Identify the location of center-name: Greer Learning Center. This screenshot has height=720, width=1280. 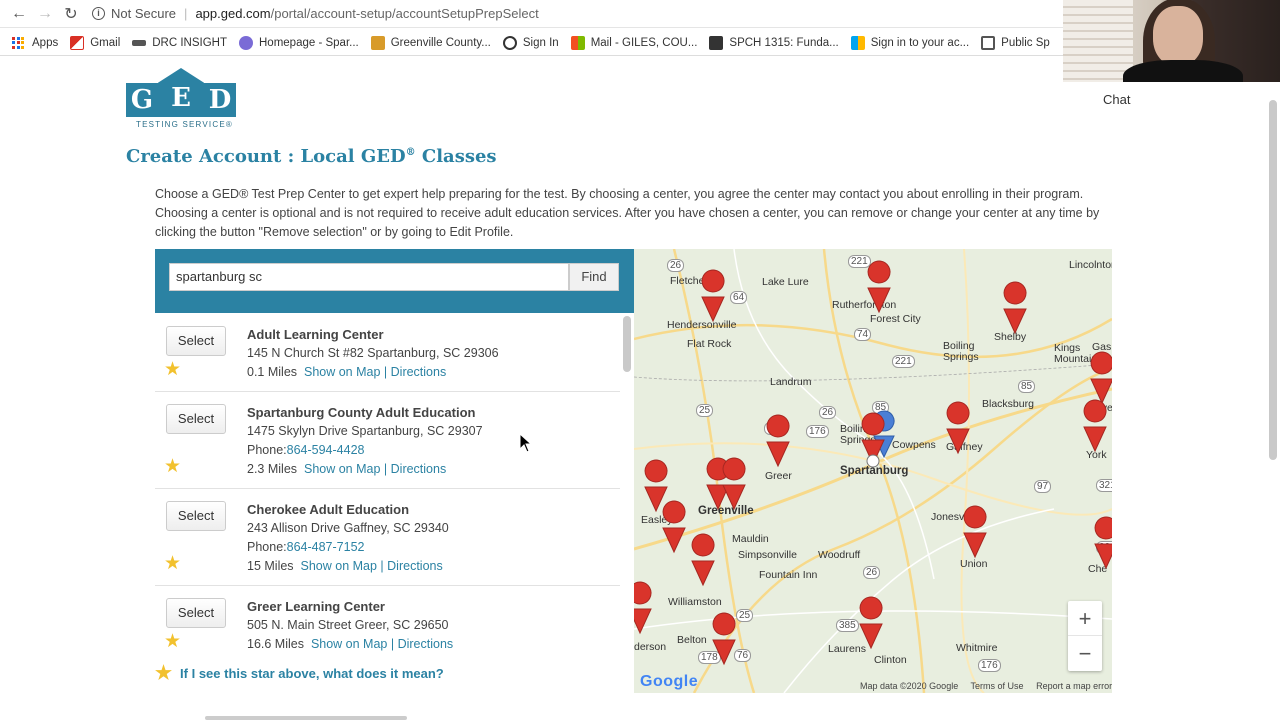
(316, 606).